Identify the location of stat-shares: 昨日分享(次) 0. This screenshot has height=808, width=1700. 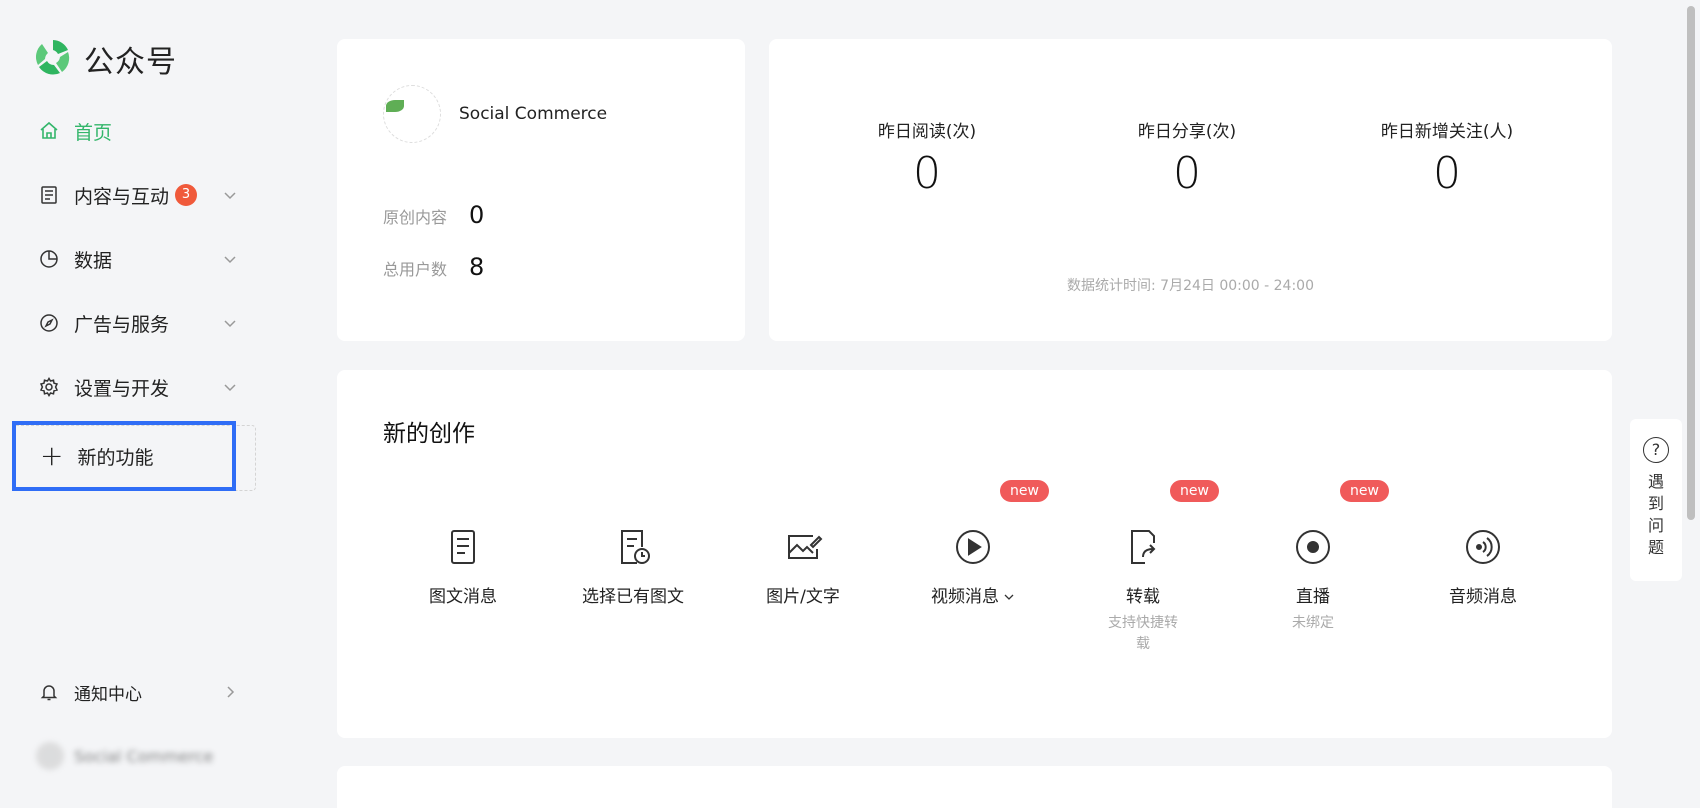
(1187, 158).